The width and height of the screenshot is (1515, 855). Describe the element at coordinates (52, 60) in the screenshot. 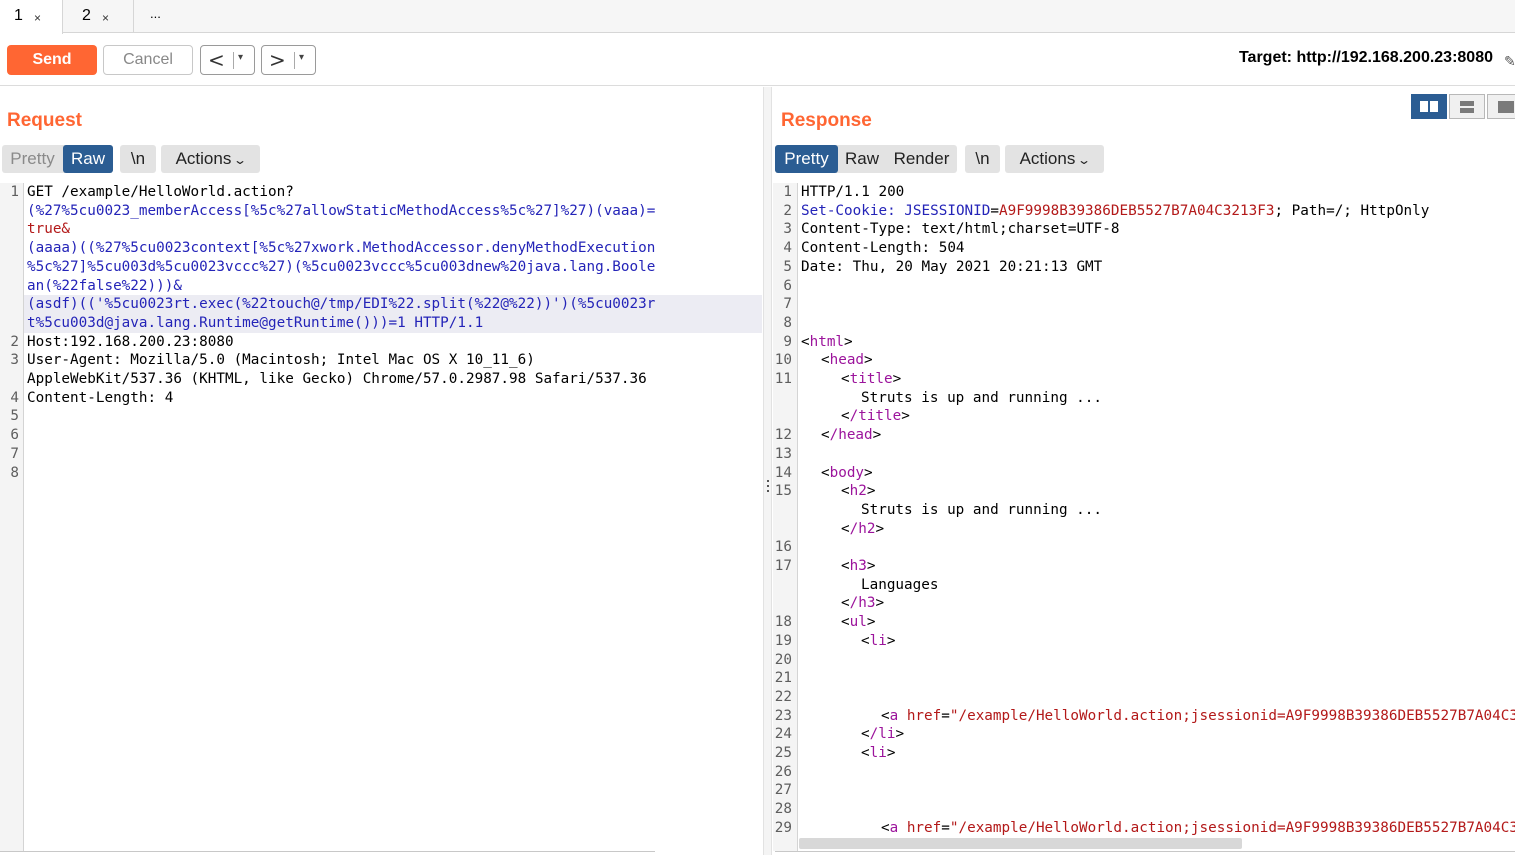

I see `send-button: Send` at that location.